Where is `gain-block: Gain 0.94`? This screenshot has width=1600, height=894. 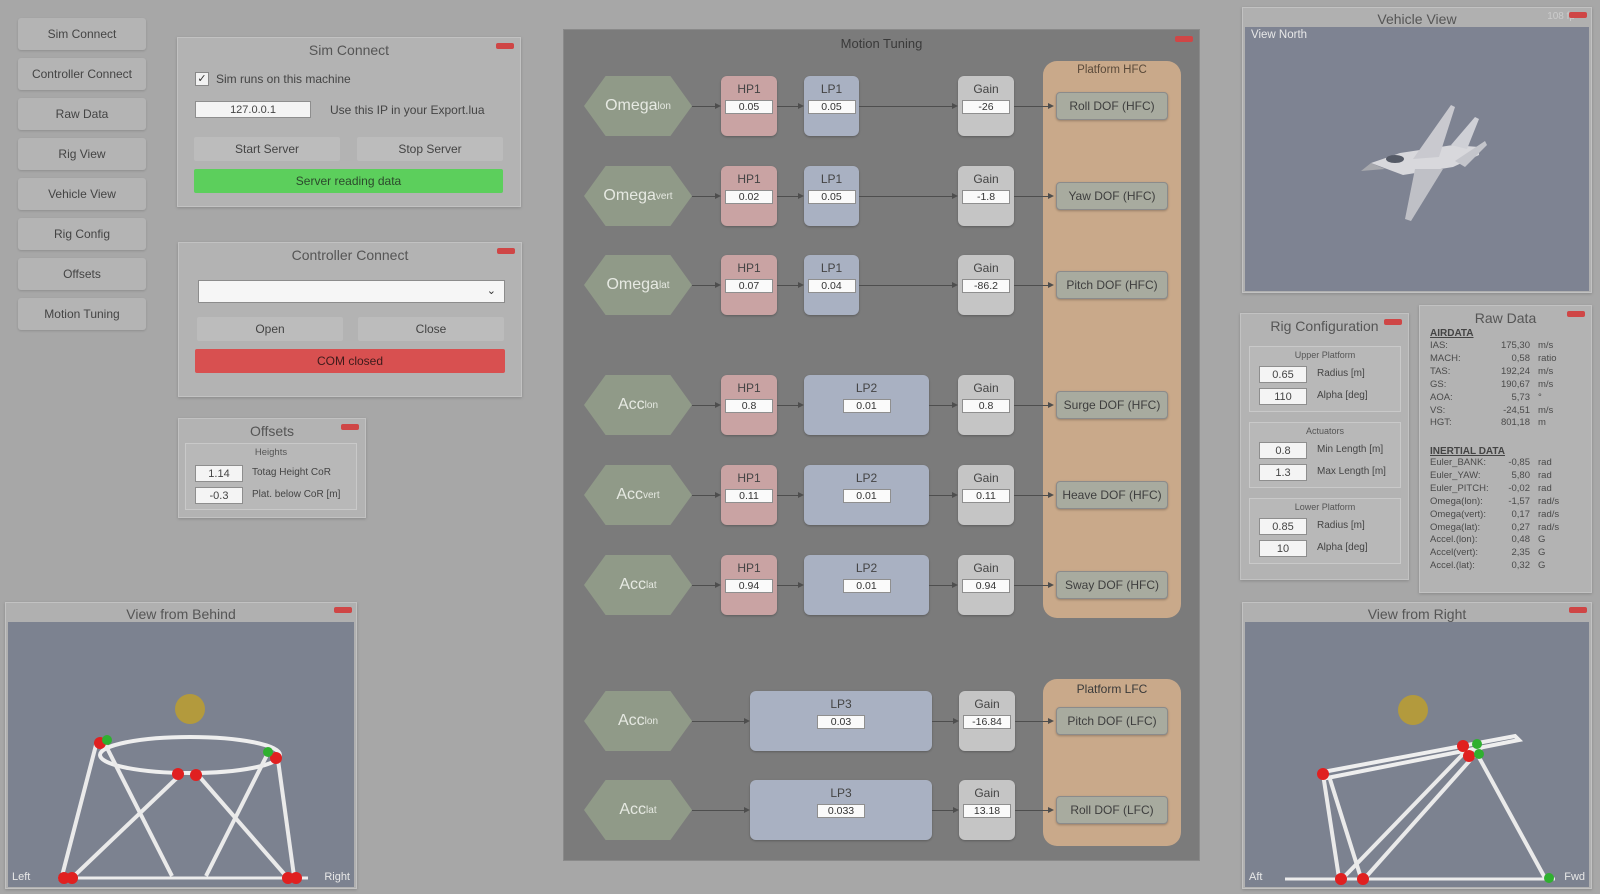
gain-block: Gain 0.94 is located at coordinates (986, 585).